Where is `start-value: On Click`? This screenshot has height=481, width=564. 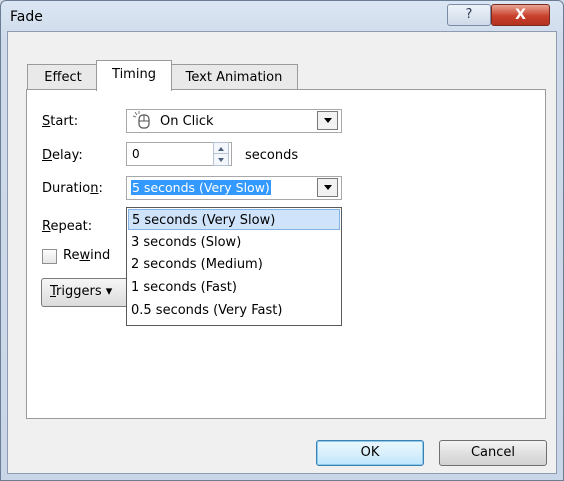 start-value: On Click is located at coordinates (187, 121).